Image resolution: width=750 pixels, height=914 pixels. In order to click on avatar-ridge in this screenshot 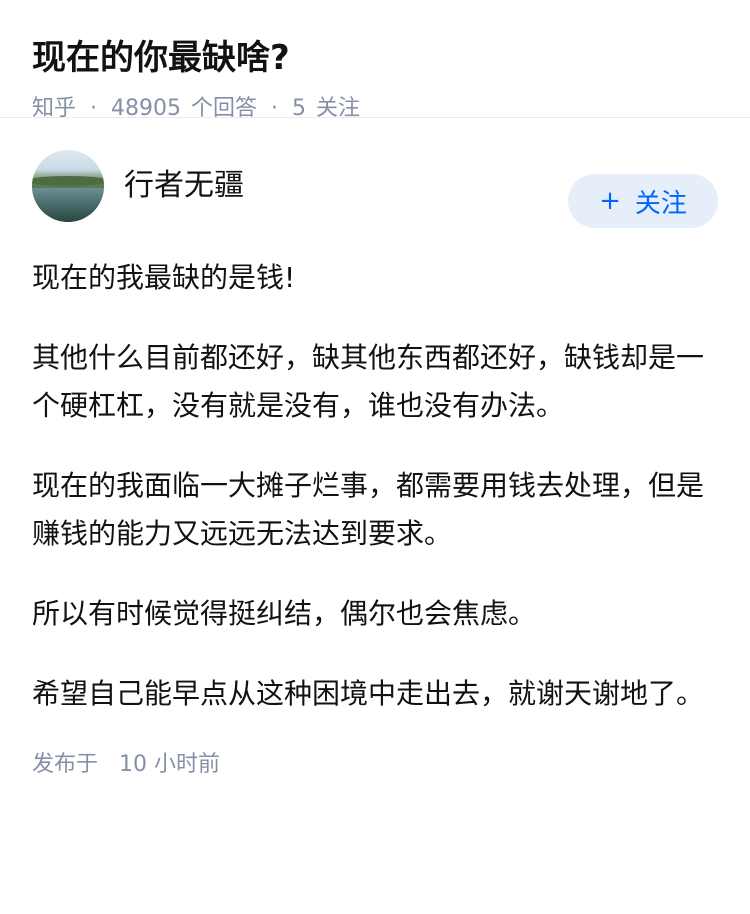, I will do `click(68, 181)`.